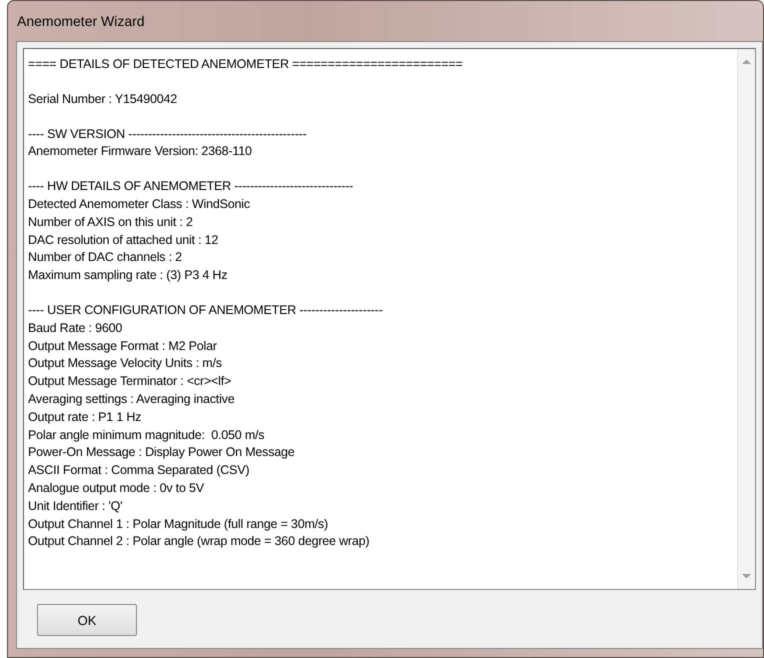 The height and width of the screenshot is (658, 764). Describe the element at coordinates (111, 222) in the screenshot. I see `text-line: Number of AXIS on this unit : 2` at that location.